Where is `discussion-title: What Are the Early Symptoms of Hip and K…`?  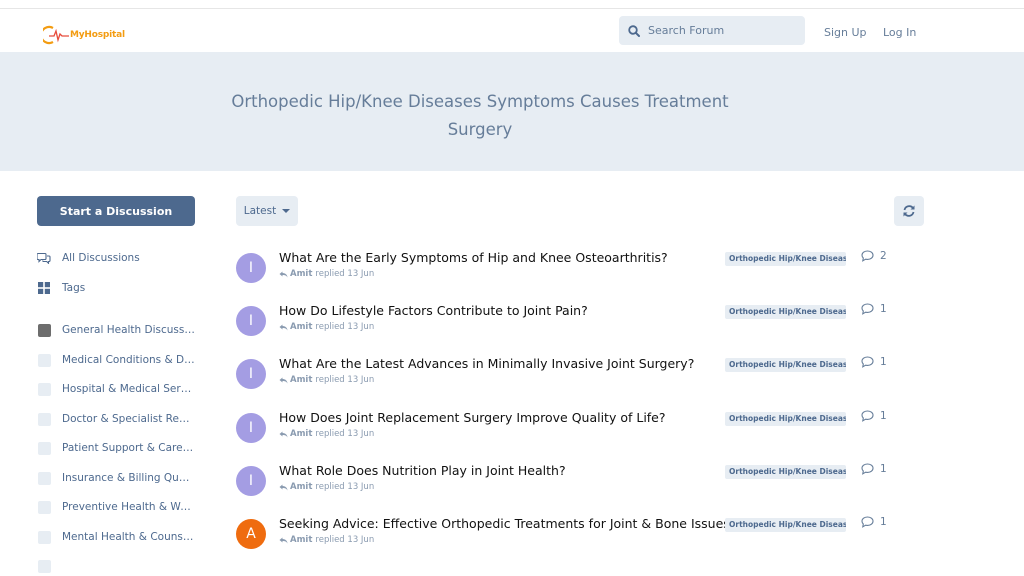 discussion-title: What Are the Early Symptoms of Hip and K… is located at coordinates (473, 257).